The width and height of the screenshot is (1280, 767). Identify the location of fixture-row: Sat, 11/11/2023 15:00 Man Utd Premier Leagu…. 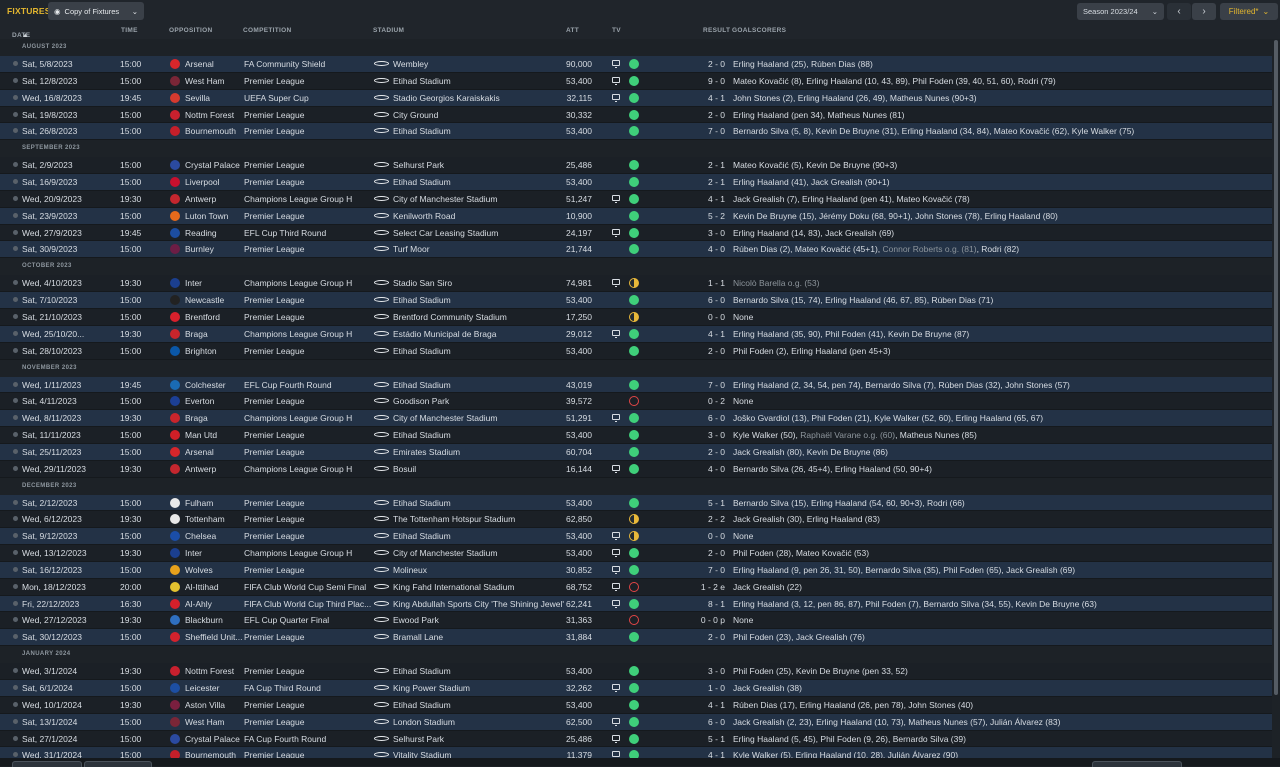
(636, 435).